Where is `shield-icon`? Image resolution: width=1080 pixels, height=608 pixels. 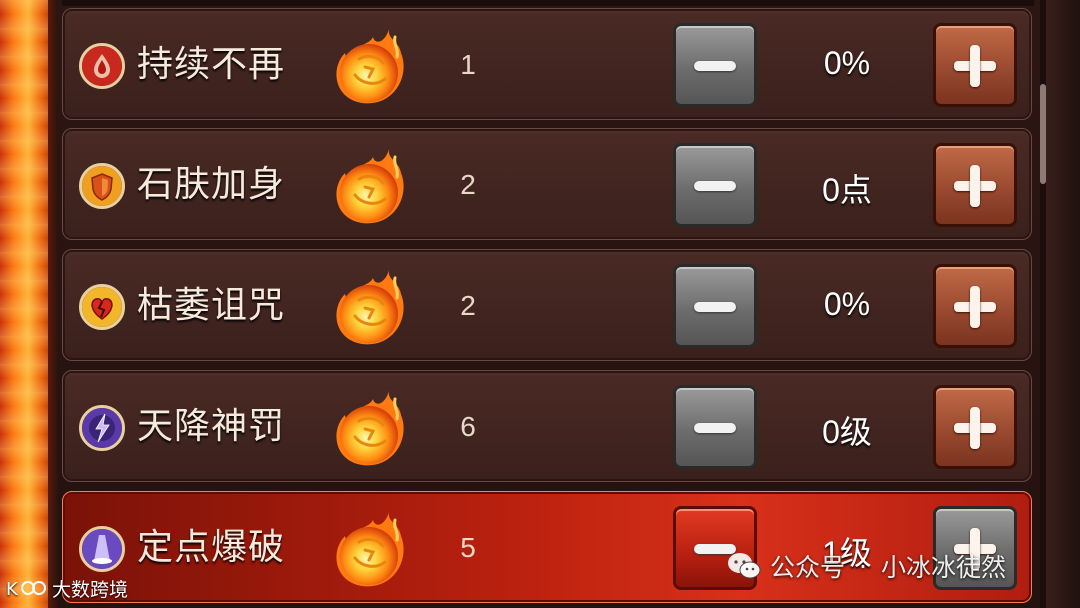
shield-icon is located at coordinates (102, 186).